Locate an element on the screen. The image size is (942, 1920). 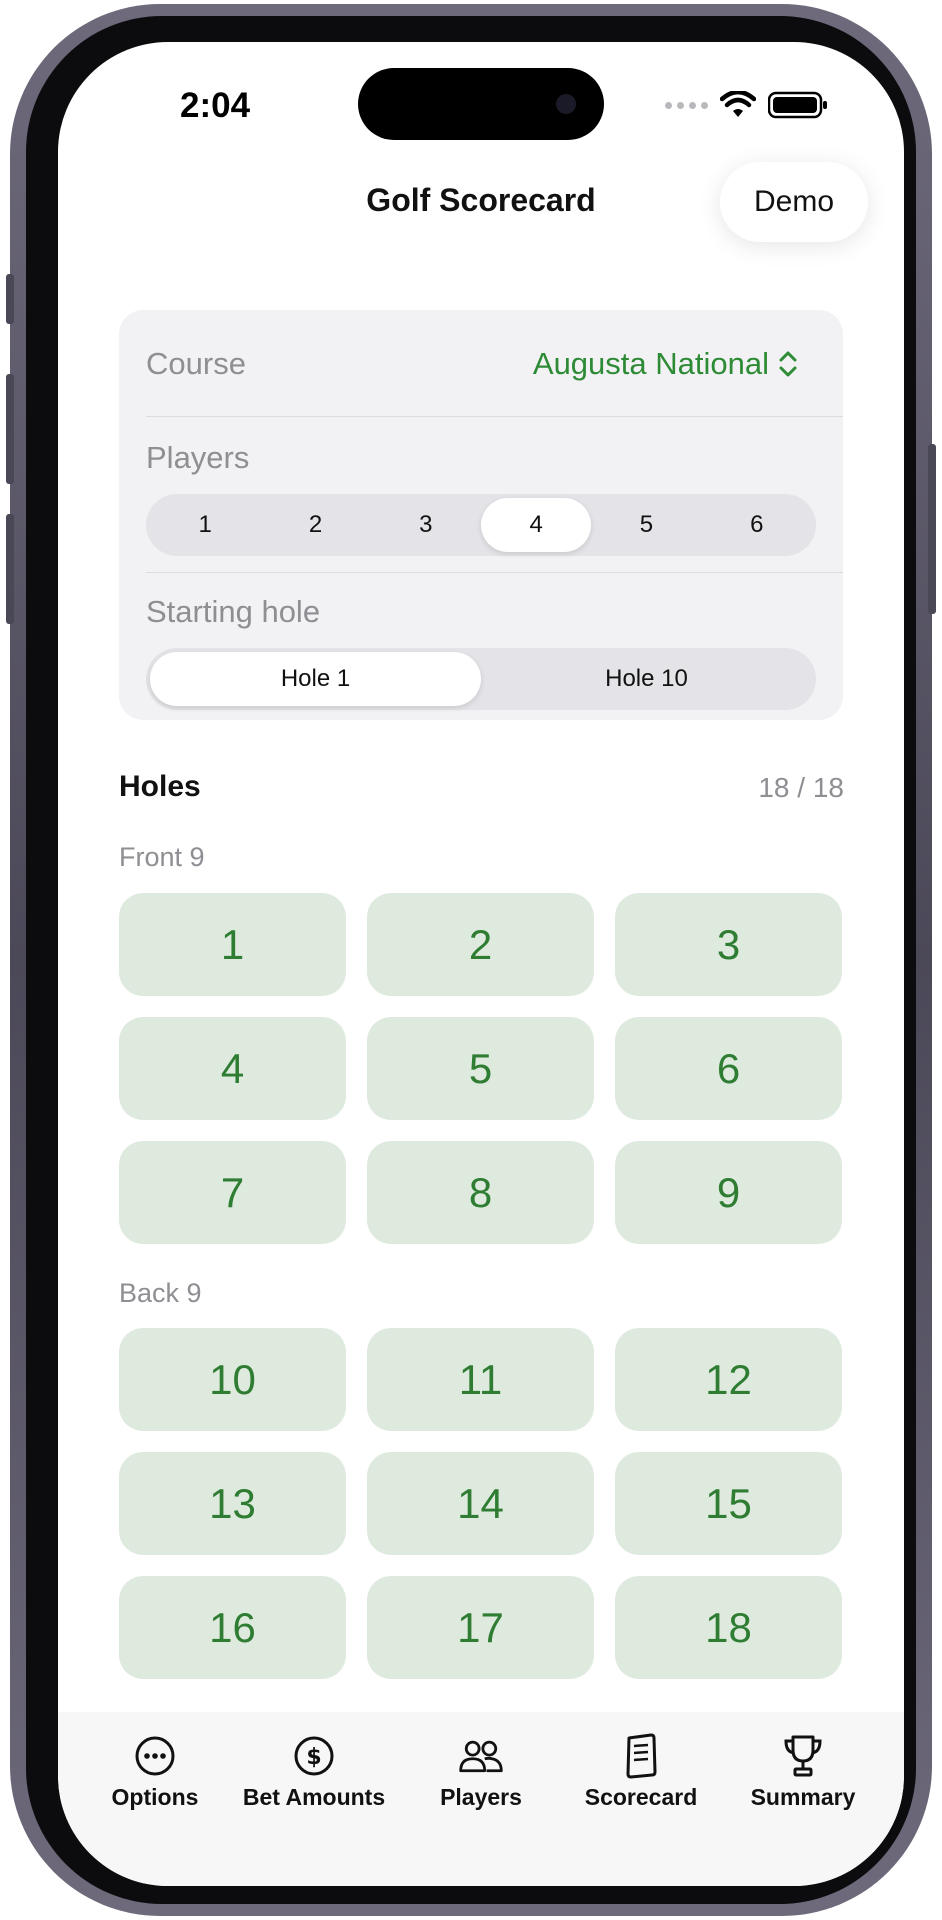
hole-button-14: 14 is located at coordinates (480, 1503).